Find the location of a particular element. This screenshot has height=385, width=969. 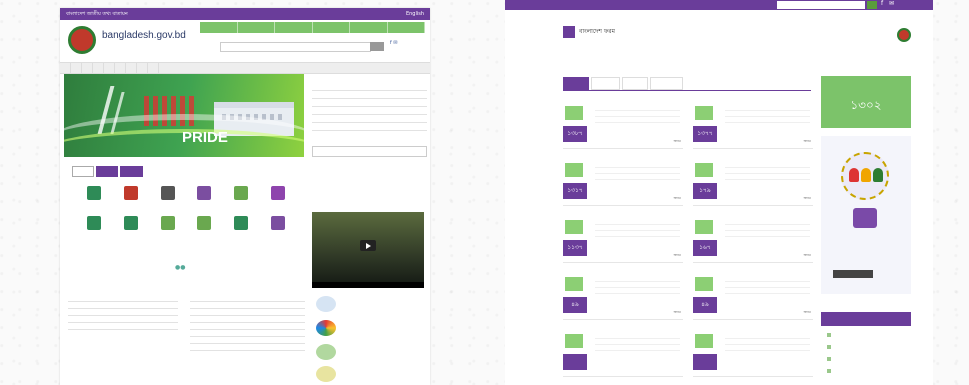

video-controls is located at coordinates (368, 285).